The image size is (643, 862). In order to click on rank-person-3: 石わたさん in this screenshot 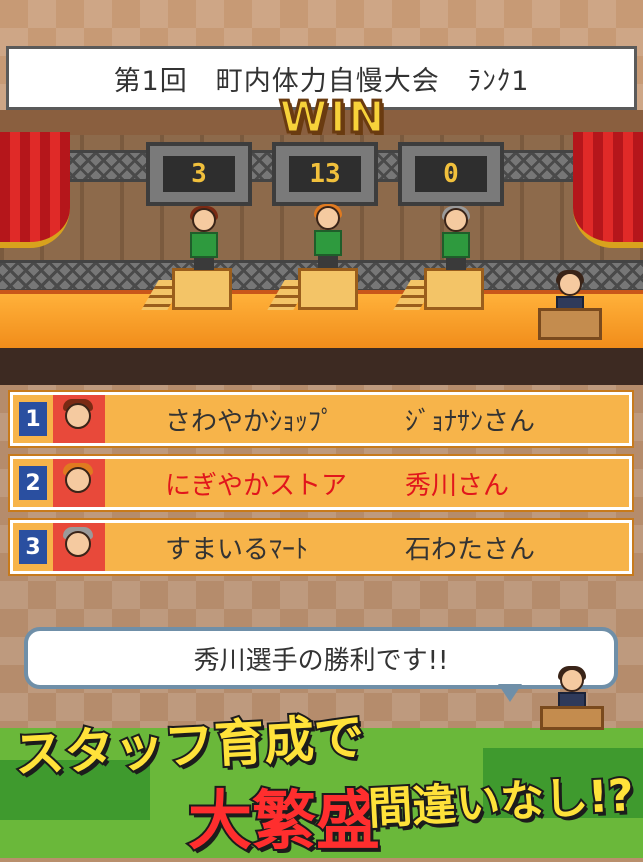, I will do `click(470, 549)`.